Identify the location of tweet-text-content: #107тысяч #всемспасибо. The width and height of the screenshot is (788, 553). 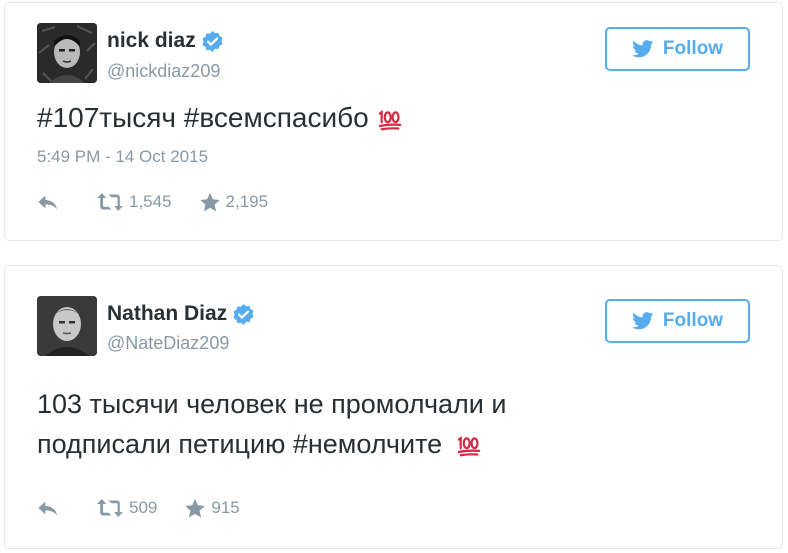
(203, 117).